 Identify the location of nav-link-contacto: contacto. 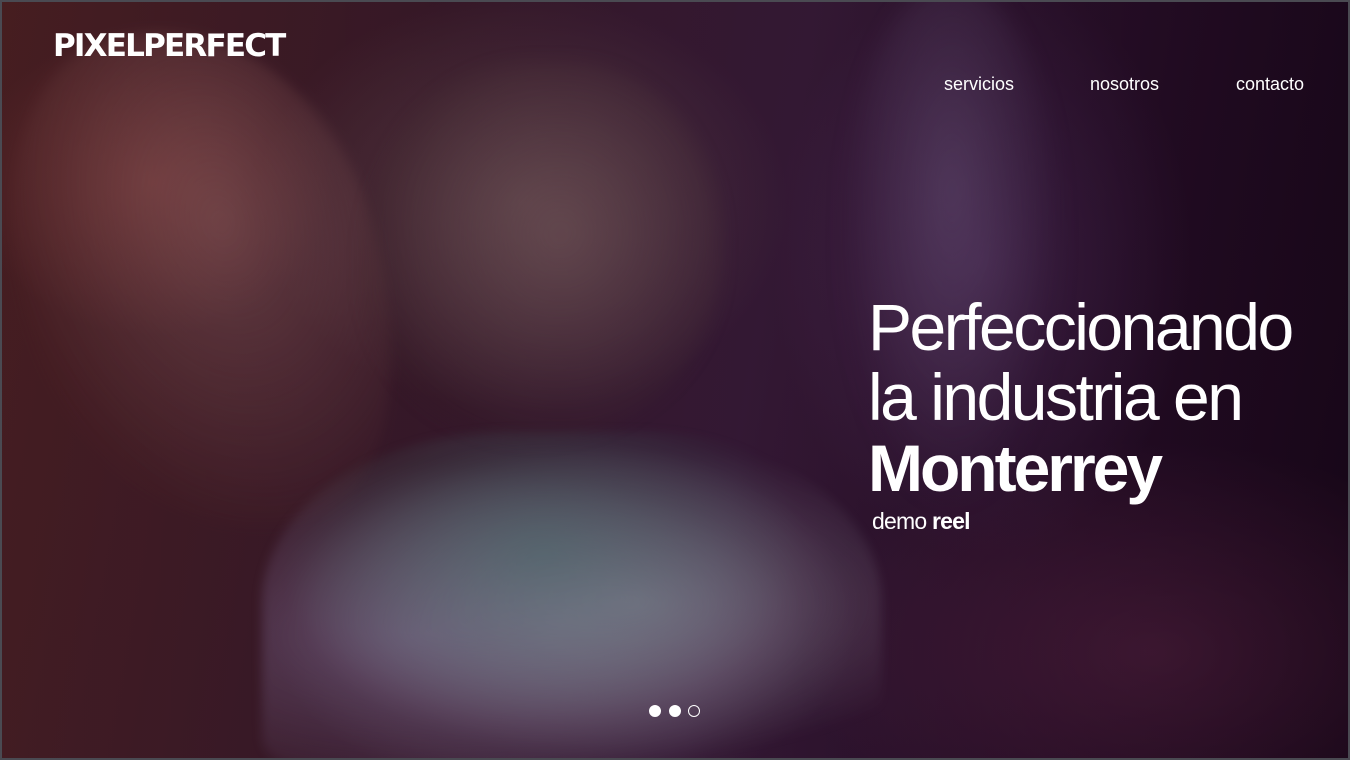
(1270, 84).